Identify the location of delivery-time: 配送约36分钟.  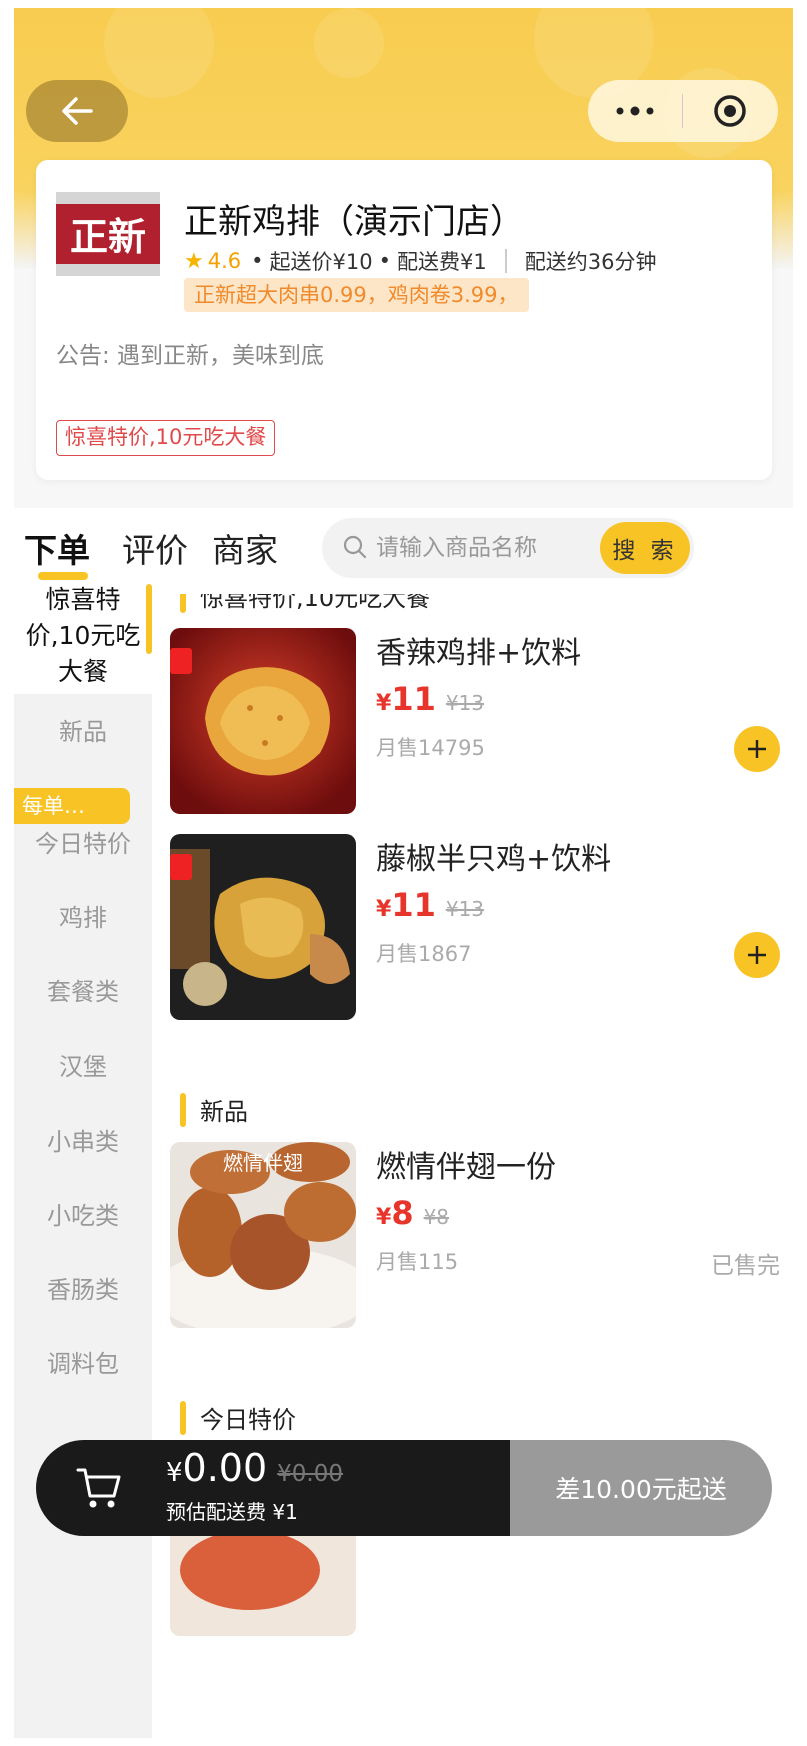
(590, 262).